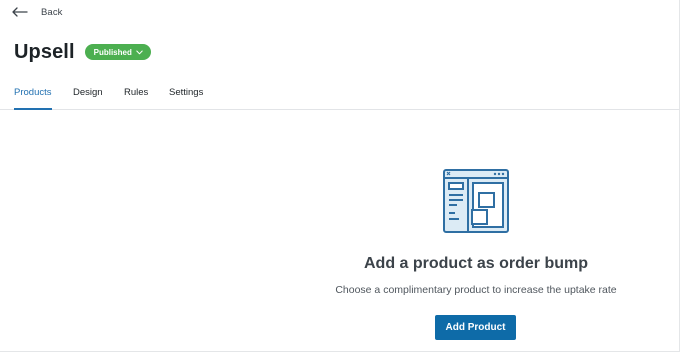 The image size is (680, 352). I want to click on status-badge-label: Published, so click(112, 52).